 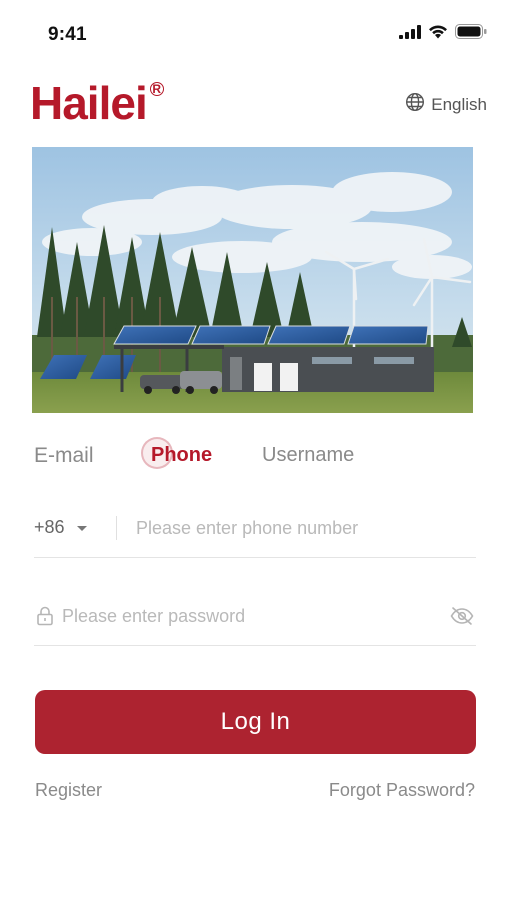 What do you see at coordinates (81, 528) in the screenshot?
I see `chevron-down-icon` at bounding box center [81, 528].